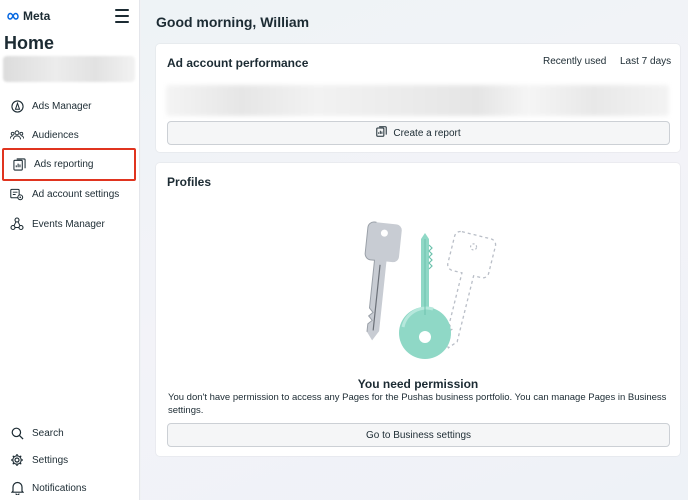 This screenshot has height=500, width=688. I want to click on permission-title: You need permission, so click(418, 384).